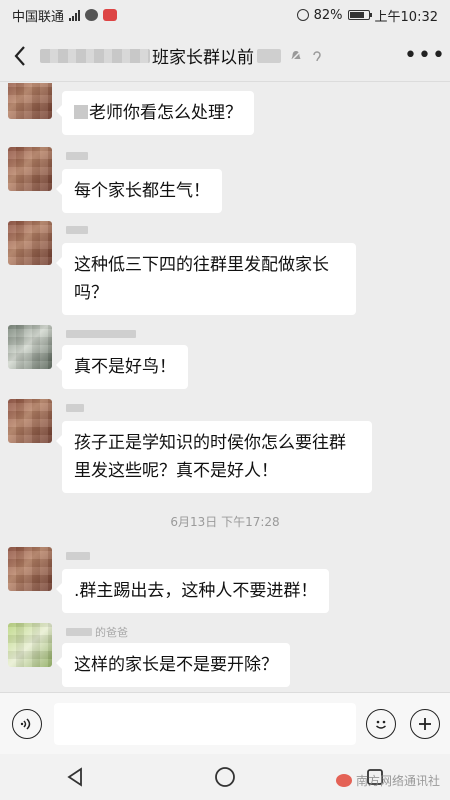 The height and width of the screenshot is (800, 450). I want to click on watermark: 南方网络通讯社, so click(387, 780).